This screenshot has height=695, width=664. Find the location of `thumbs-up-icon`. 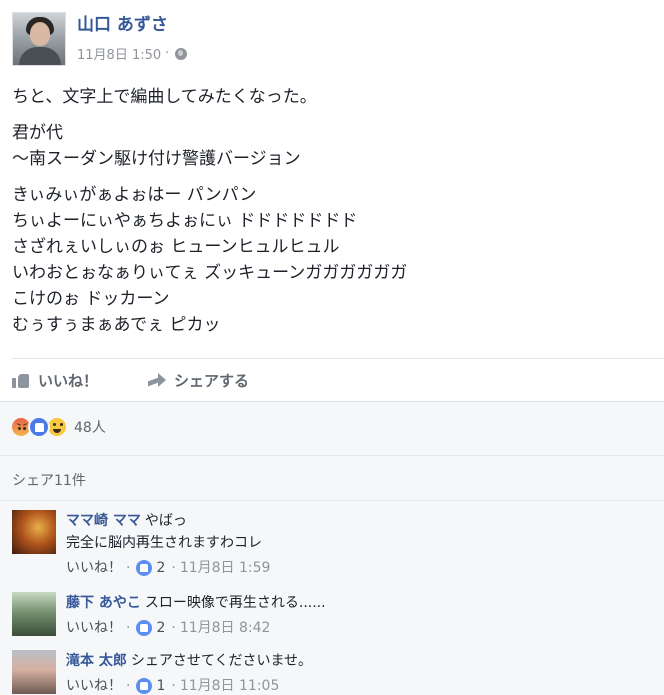

thumbs-up-icon is located at coordinates (21, 380).